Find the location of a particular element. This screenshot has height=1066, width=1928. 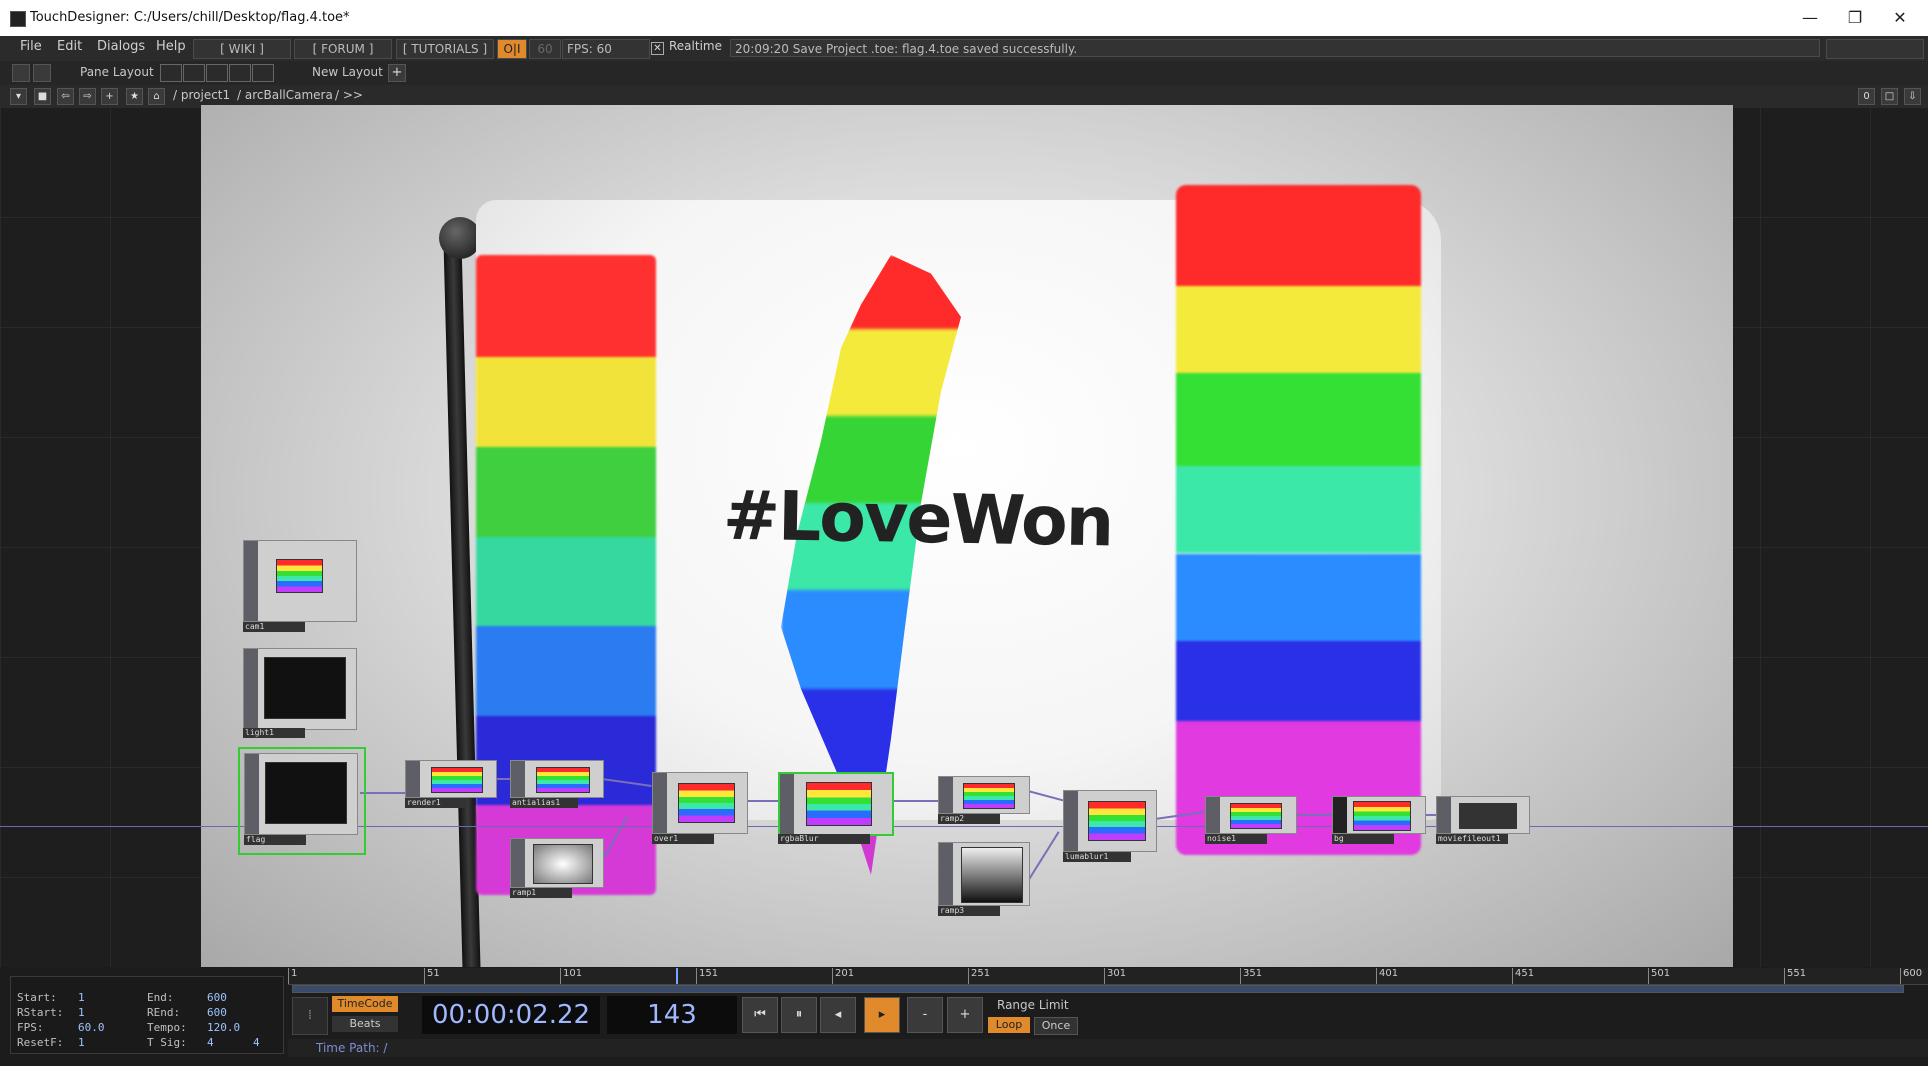

node-label: lumablur1 is located at coordinates (1097, 857).